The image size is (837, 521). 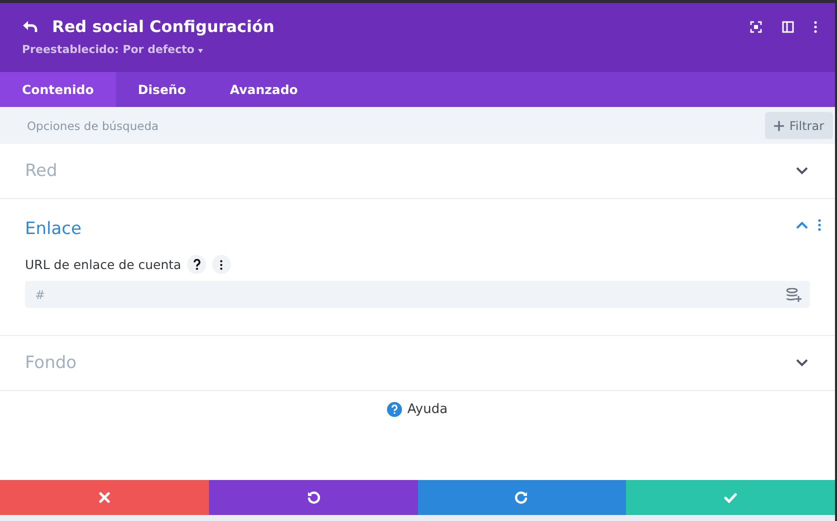 I want to click on back-arrow-icon, so click(x=30, y=26).